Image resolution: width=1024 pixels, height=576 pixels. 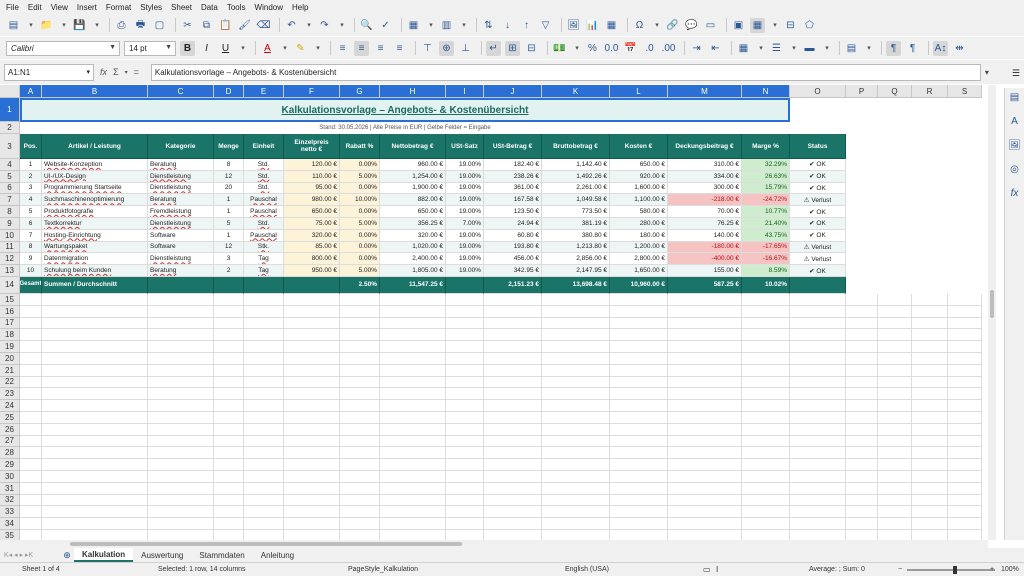 What do you see at coordinates (766, 165) in the screenshot?
I see `table-cell: 32.29%` at bounding box center [766, 165].